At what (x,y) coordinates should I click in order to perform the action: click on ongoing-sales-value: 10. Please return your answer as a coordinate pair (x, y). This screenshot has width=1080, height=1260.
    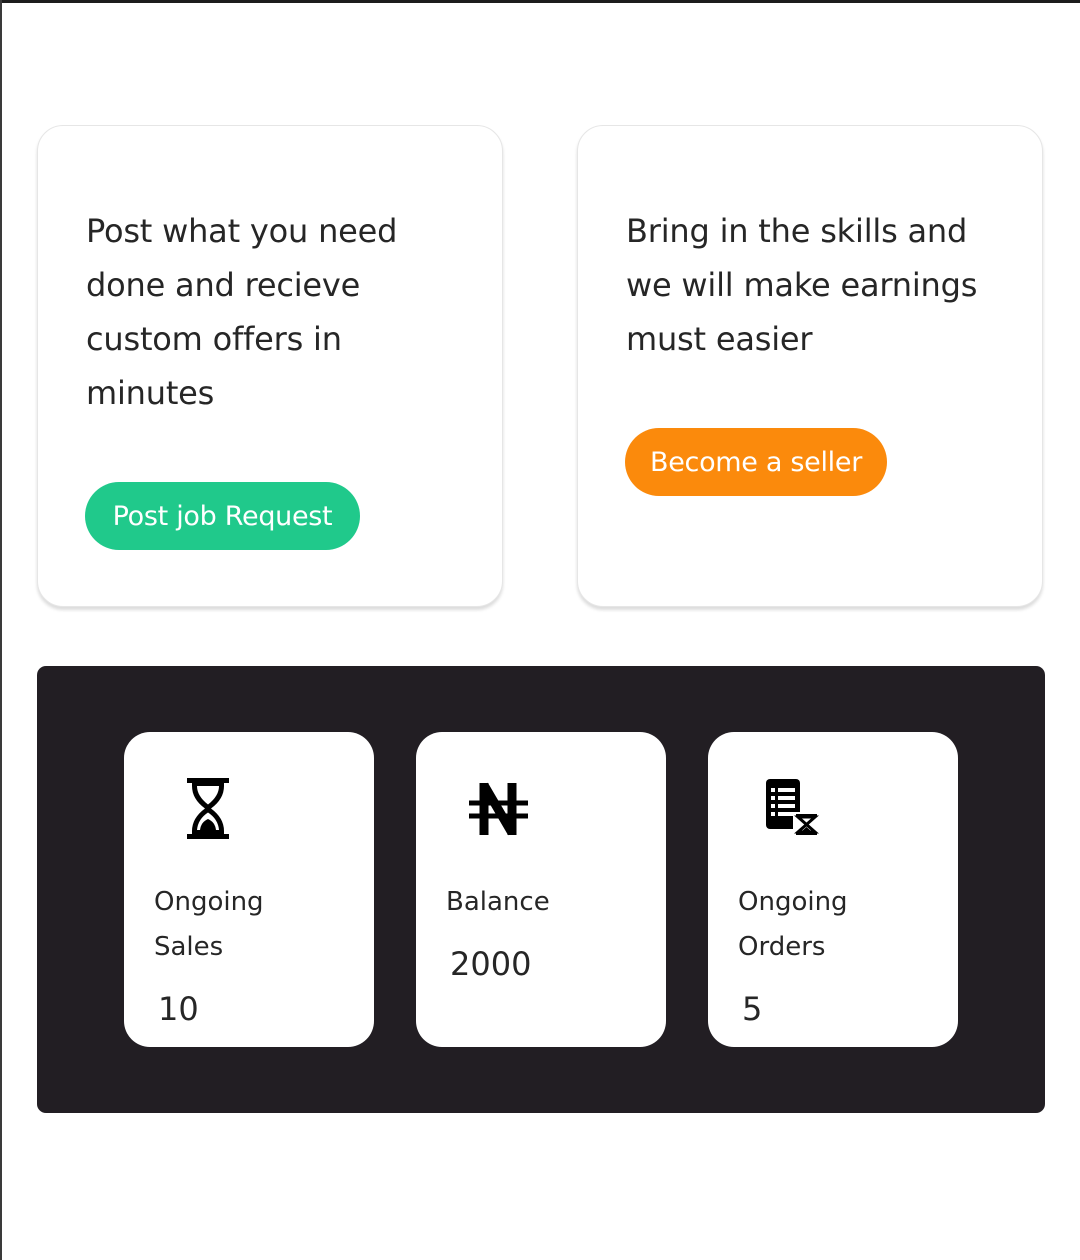
    Looking at the image, I should click on (178, 1009).